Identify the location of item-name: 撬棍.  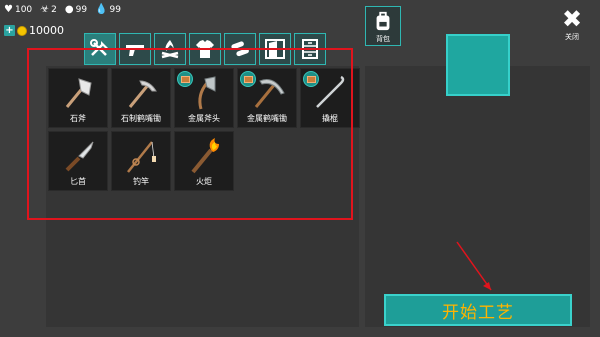
(330, 118).